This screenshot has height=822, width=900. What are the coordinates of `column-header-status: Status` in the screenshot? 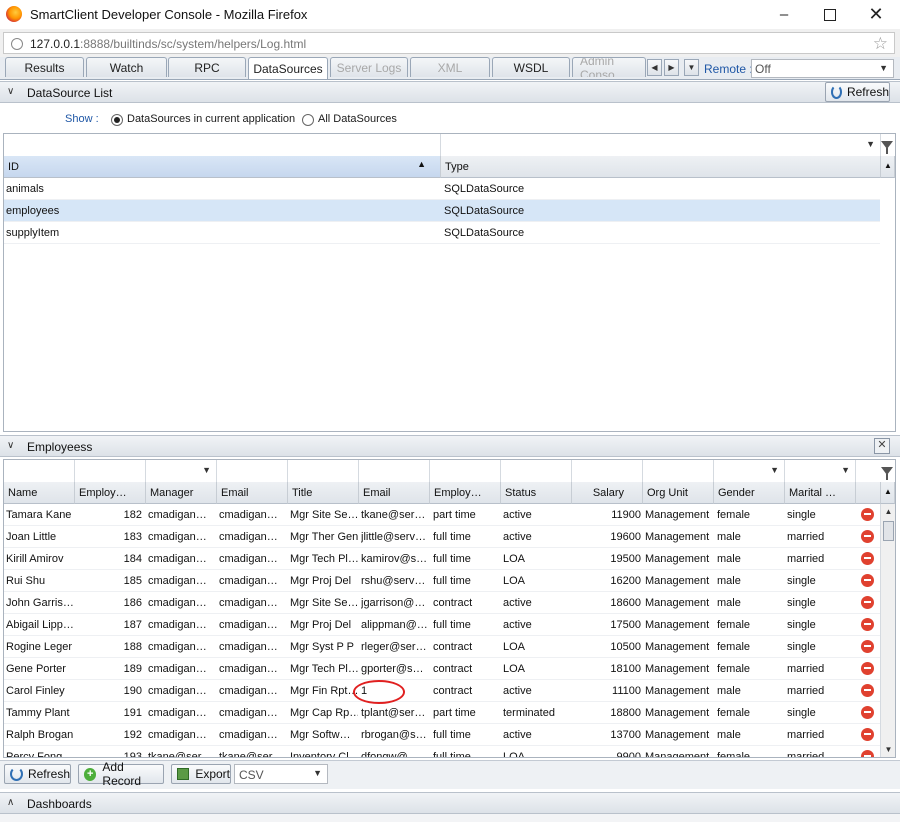 It's located at (536, 493).